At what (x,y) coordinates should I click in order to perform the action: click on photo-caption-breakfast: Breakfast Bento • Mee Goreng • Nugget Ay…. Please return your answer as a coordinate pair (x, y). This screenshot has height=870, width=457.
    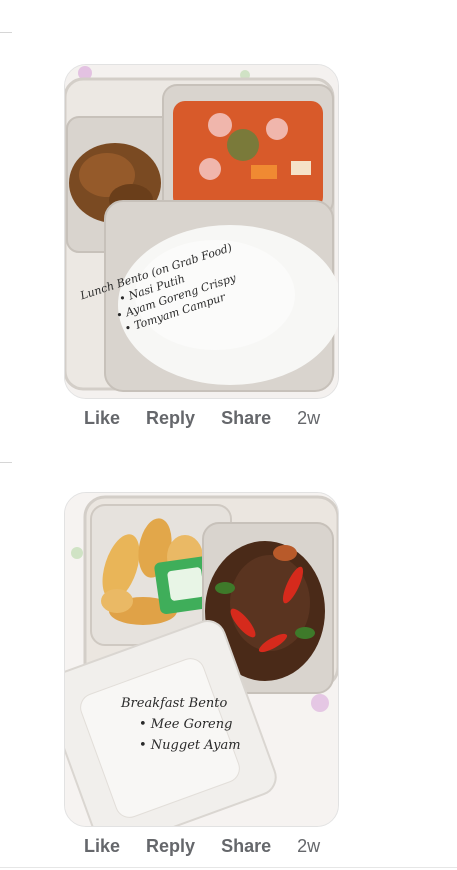
    Looking at the image, I should click on (181, 724).